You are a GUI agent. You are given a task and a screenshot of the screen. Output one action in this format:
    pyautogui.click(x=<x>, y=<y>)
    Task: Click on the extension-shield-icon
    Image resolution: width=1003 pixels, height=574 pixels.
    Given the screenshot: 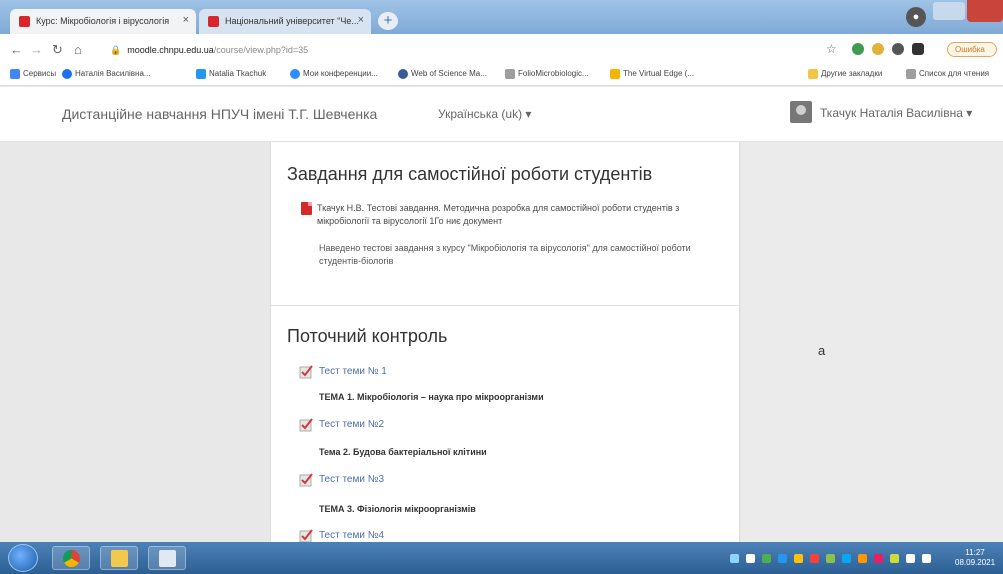 What is the action you would take?
    pyautogui.click(x=858, y=49)
    